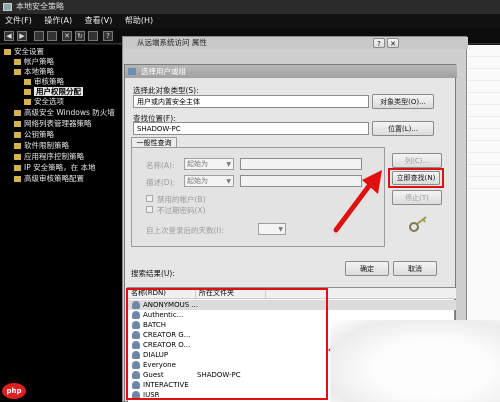 The width and height of the screenshot is (500, 402). I want to click on find-now-button: 立即查找(N), so click(416, 178).